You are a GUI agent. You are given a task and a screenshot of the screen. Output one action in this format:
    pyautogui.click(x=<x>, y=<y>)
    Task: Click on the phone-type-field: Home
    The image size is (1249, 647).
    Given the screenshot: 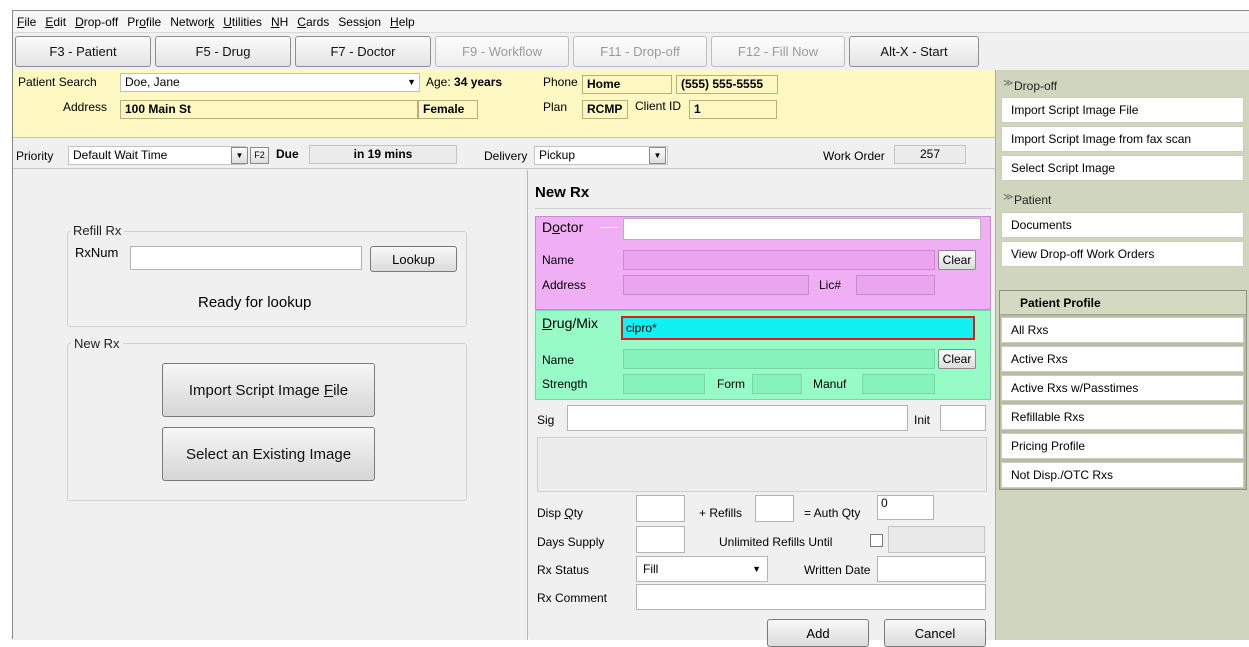 What is the action you would take?
    pyautogui.click(x=627, y=84)
    